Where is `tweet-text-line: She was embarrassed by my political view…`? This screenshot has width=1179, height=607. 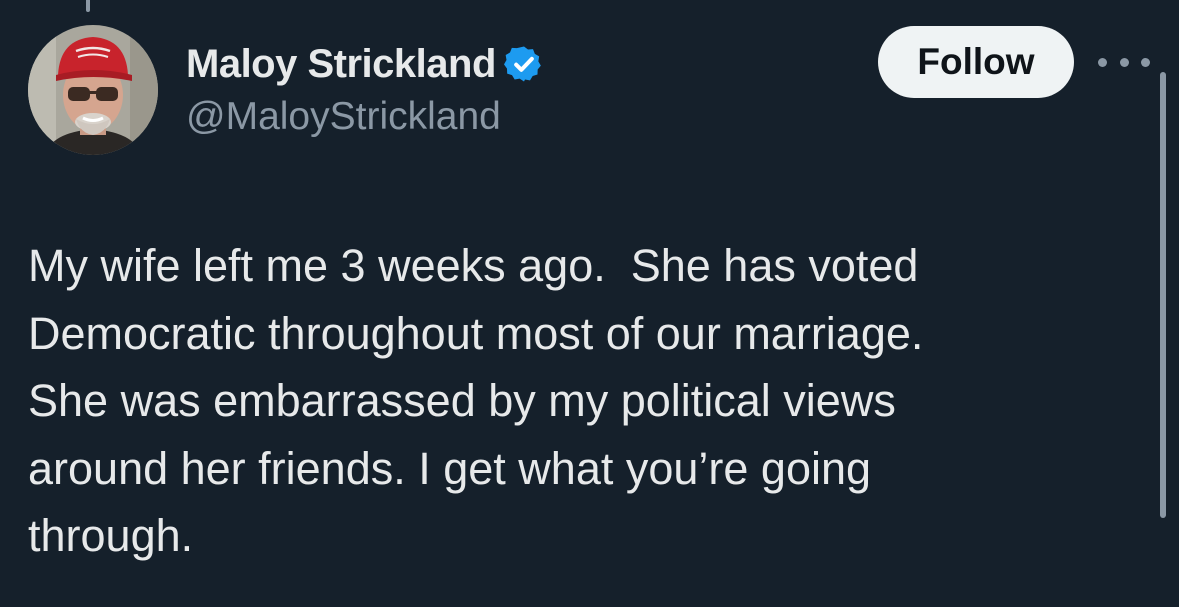
tweet-text-line: She was embarrassed by my political view… is located at coordinates (462, 400).